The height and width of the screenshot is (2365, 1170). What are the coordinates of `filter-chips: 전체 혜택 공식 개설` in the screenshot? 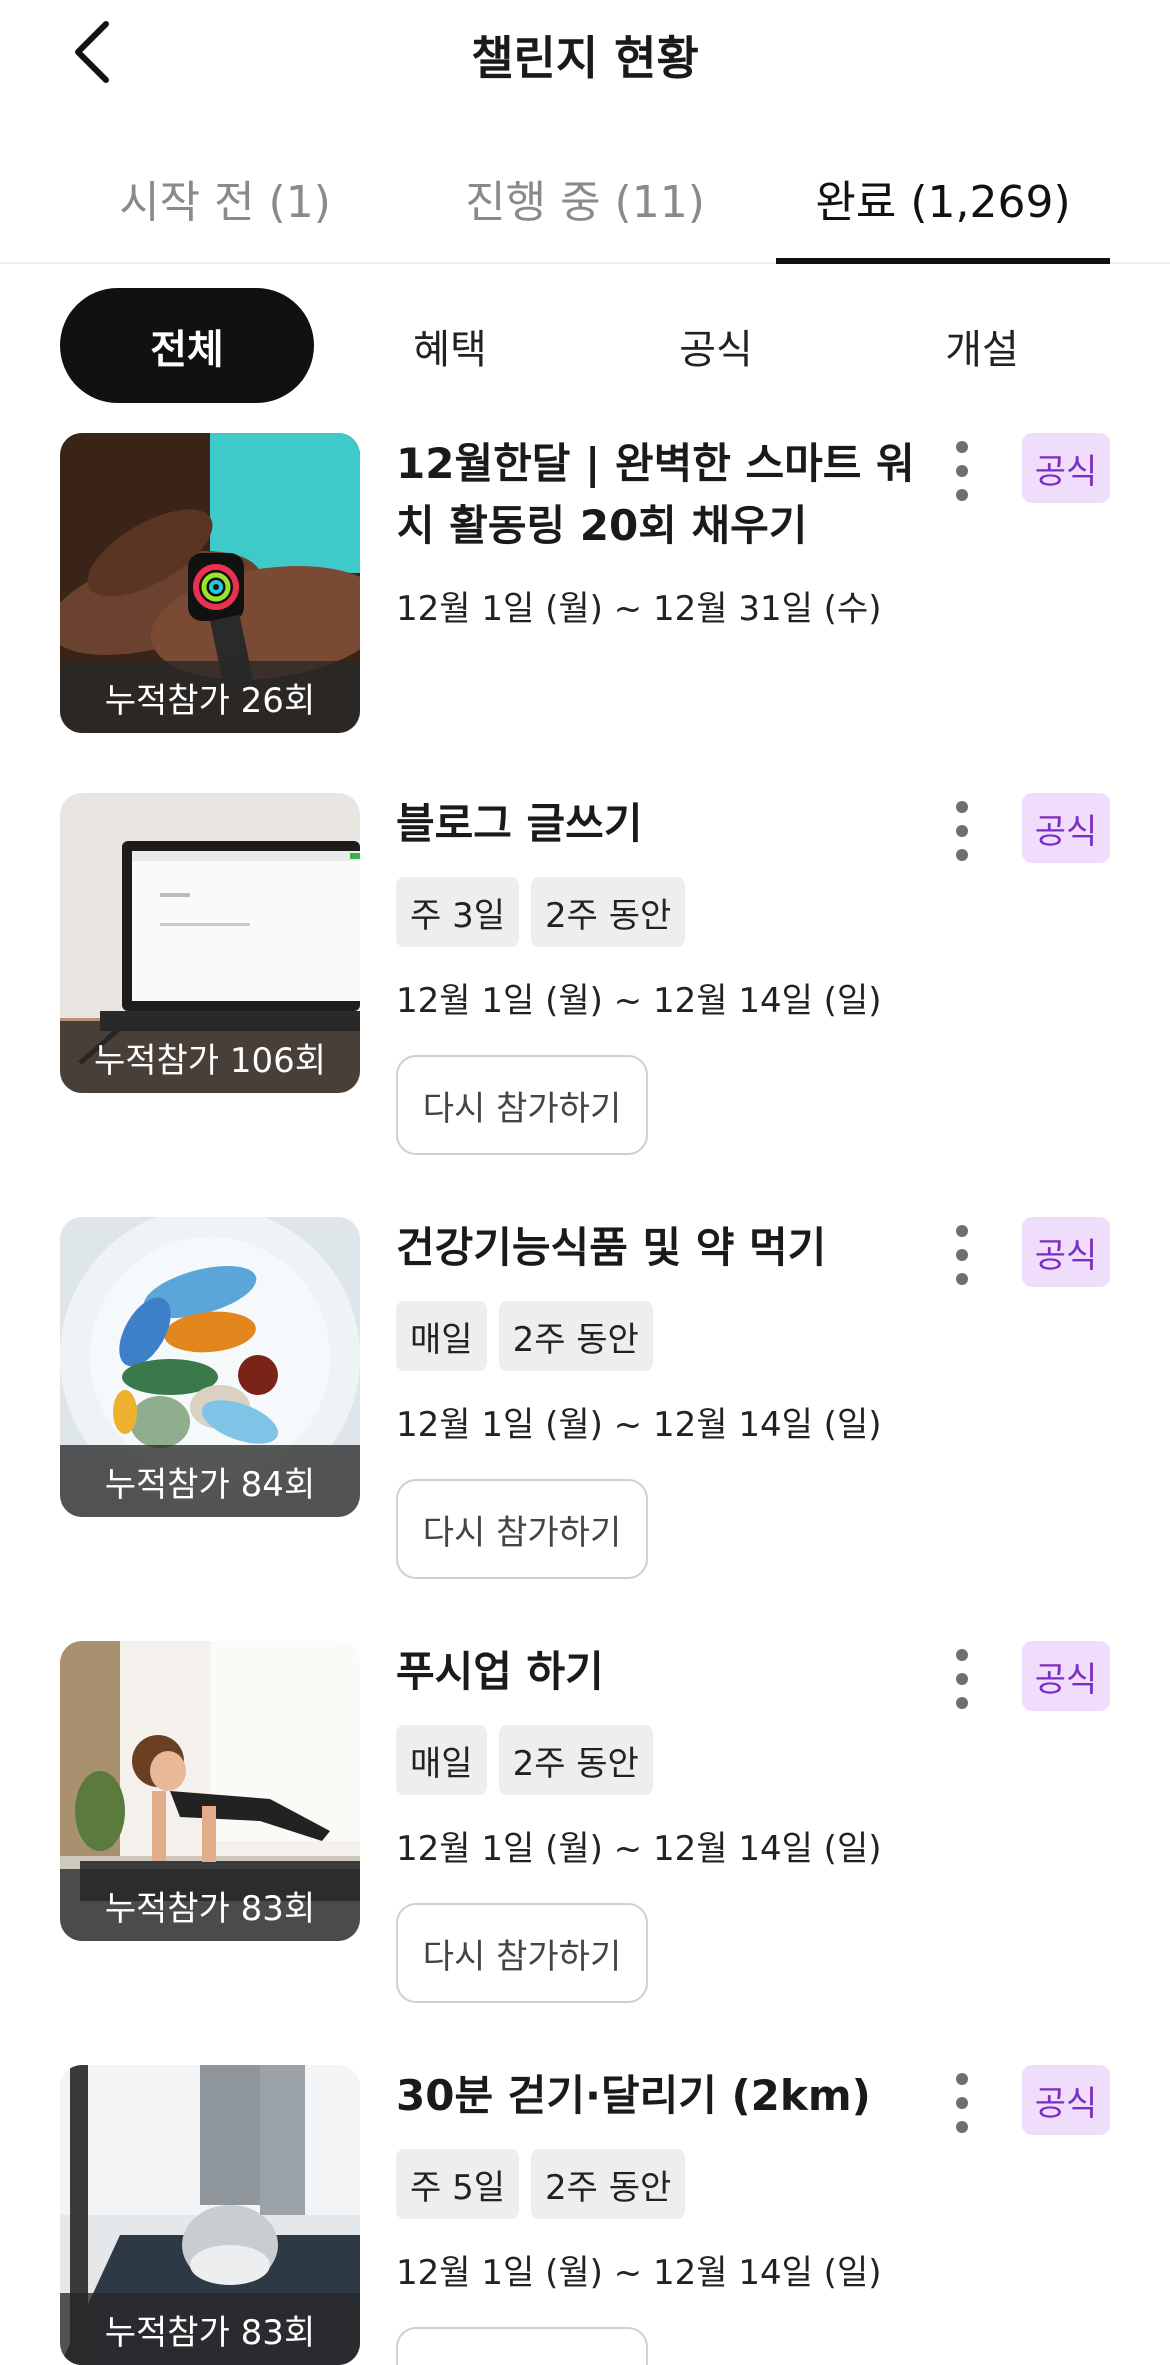 It's located at (585, 345).